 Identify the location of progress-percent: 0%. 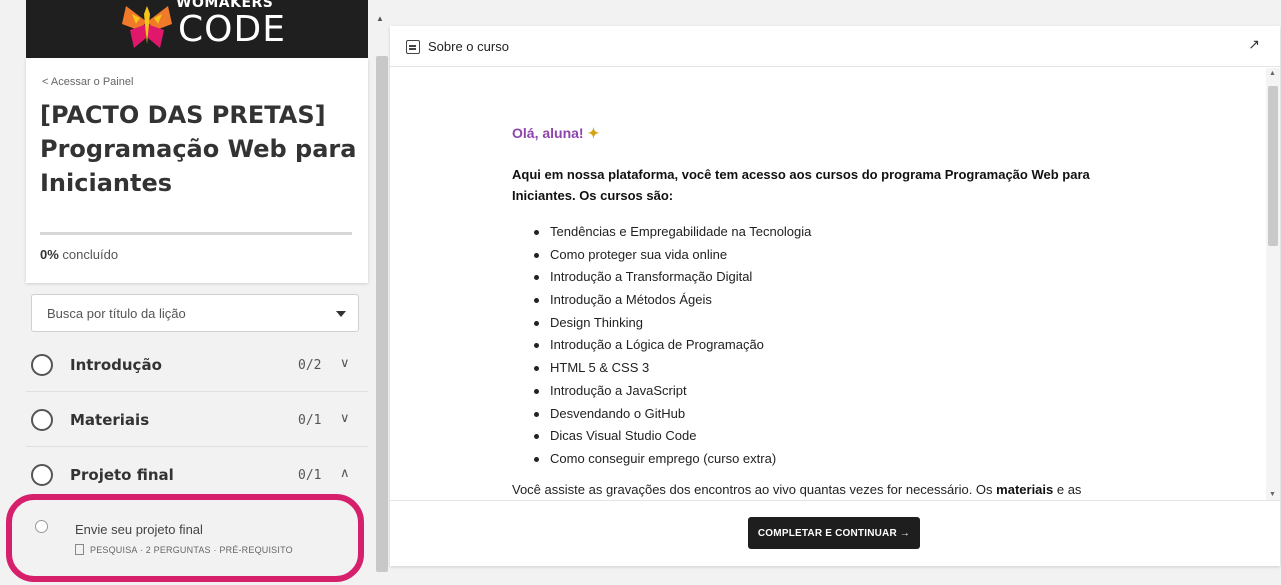
(49, 254).